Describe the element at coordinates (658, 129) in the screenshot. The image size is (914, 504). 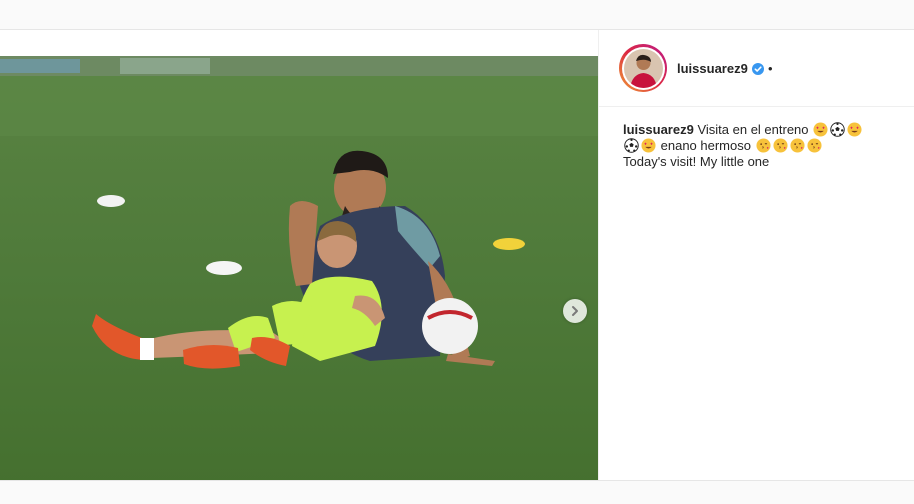
I see `caption-username: luissuarez9` at that location.